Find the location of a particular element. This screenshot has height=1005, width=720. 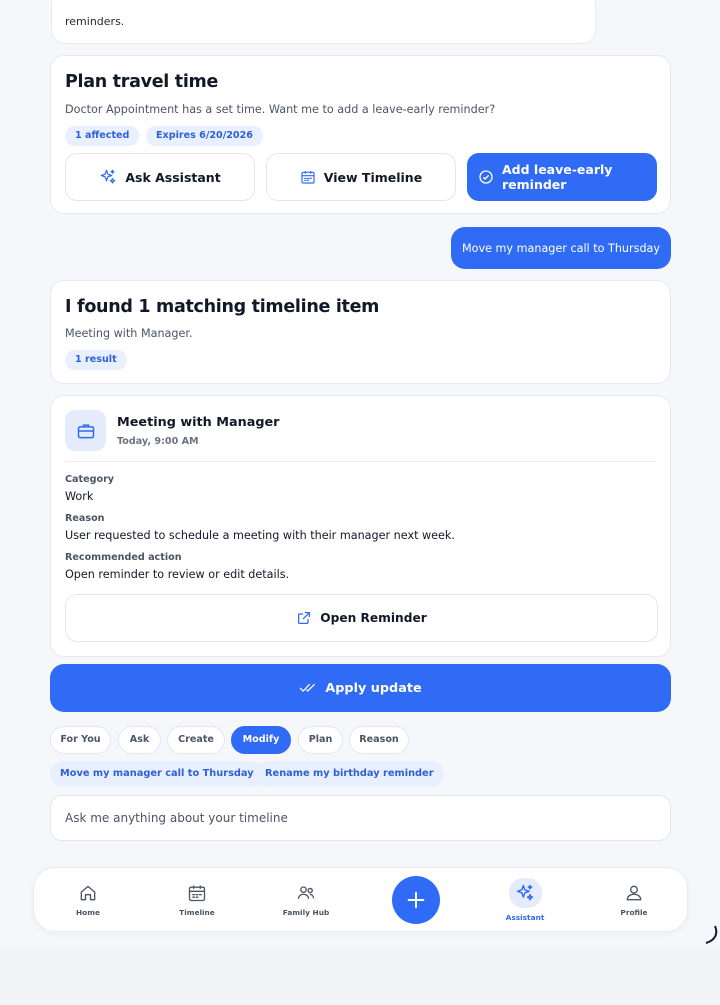

tab-assistant-label: Assistant is located at coordinates (525, 917).